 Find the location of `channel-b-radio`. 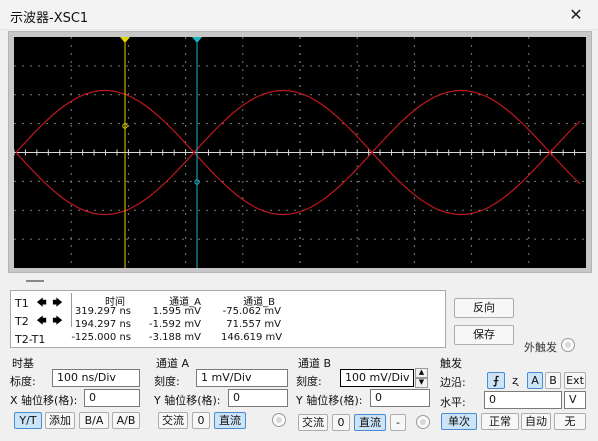

channel-b-radio is located at coordinates (423, 422).